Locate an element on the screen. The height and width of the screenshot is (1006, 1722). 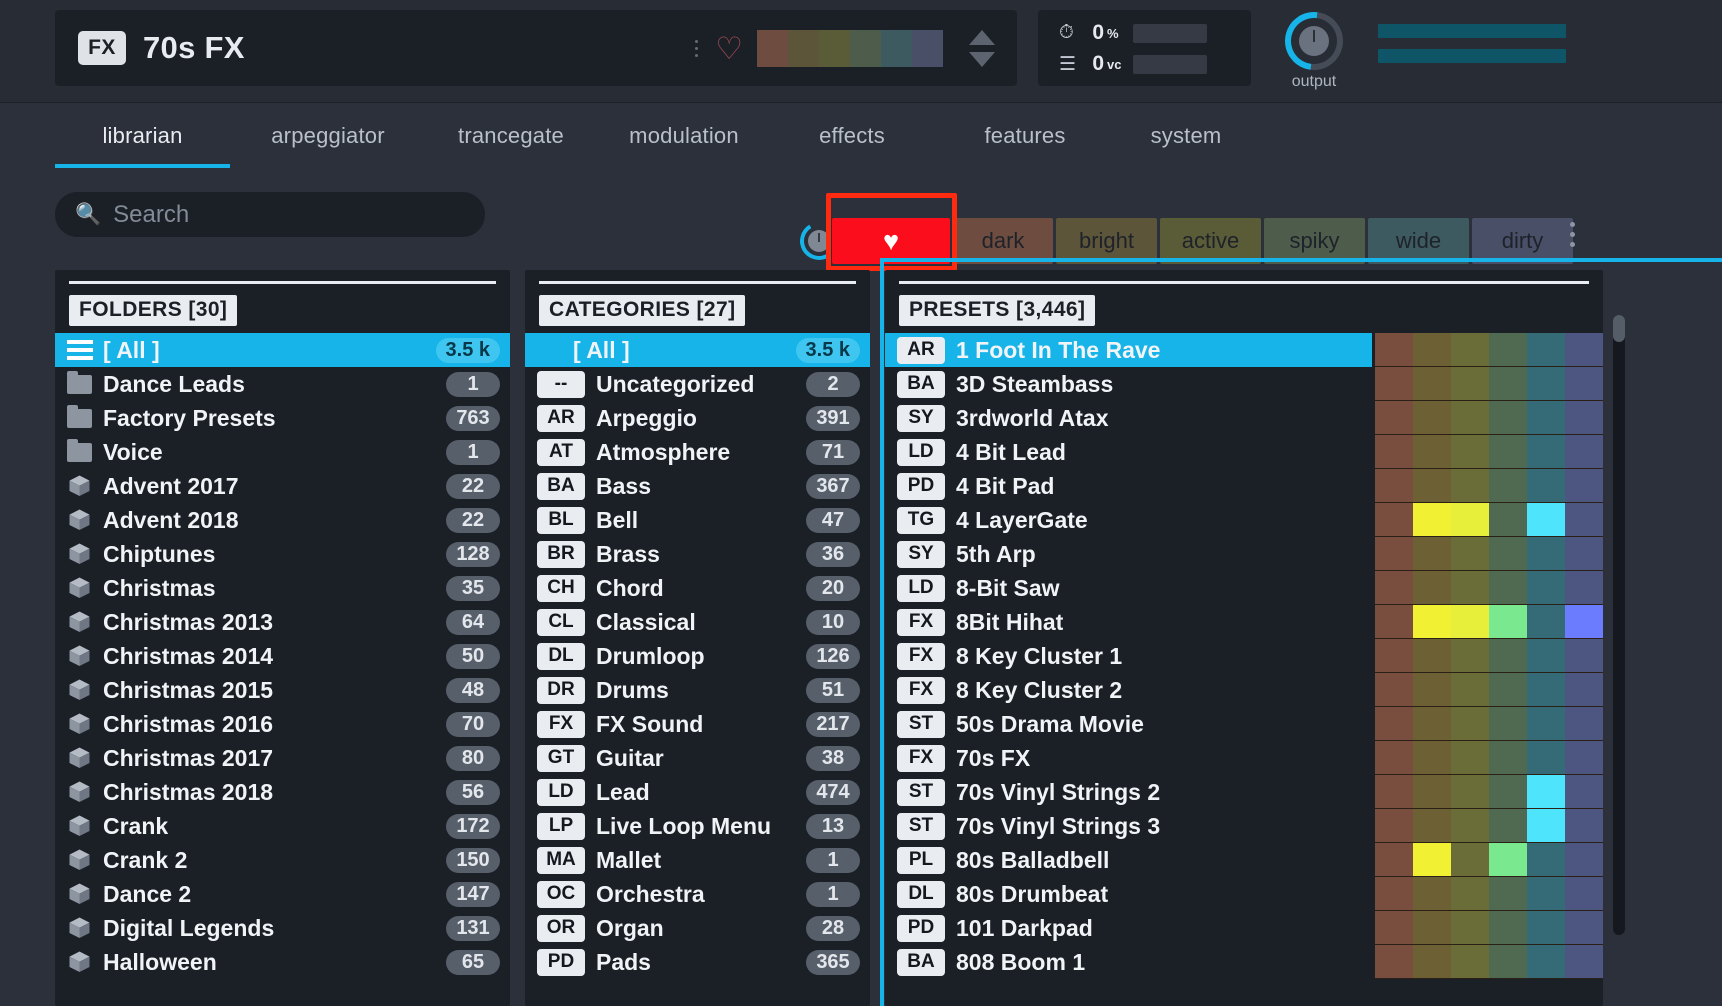
preset-row: PL 80s Balladbell is located at coordinates (1128, 860).